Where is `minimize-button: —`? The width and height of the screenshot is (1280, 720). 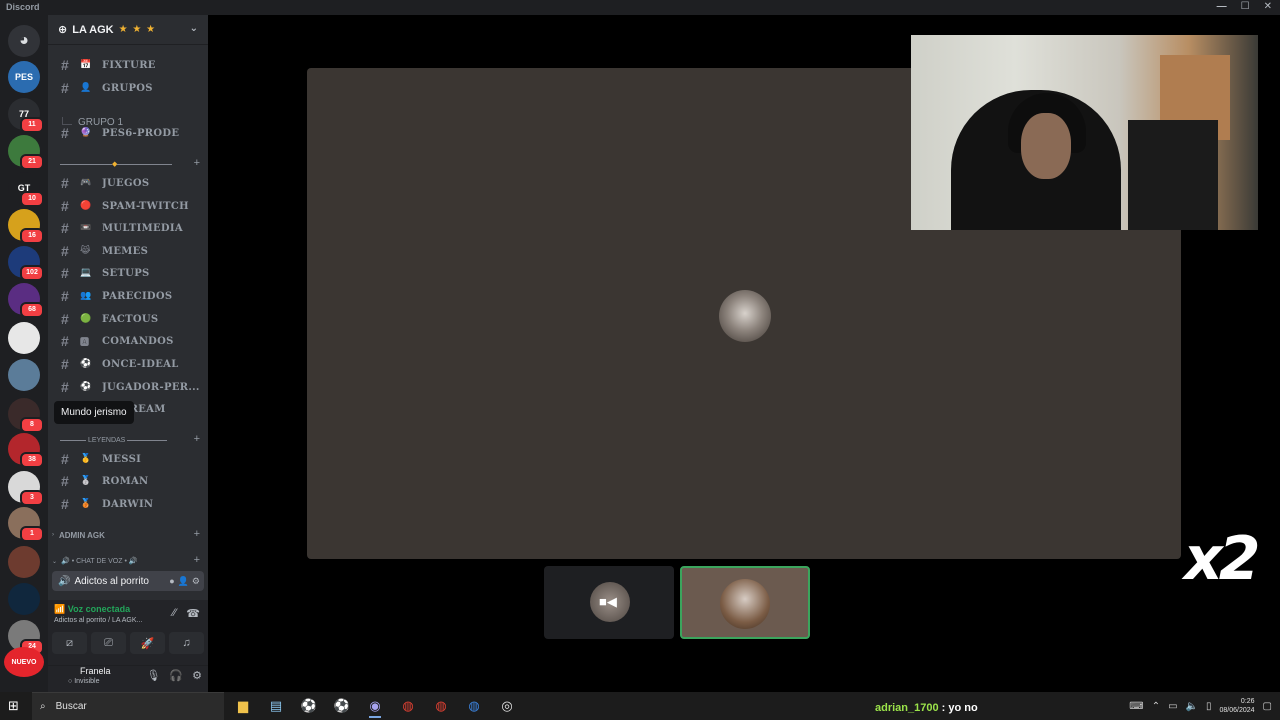
minimize-button: — is located at coordinates (1222, 6).